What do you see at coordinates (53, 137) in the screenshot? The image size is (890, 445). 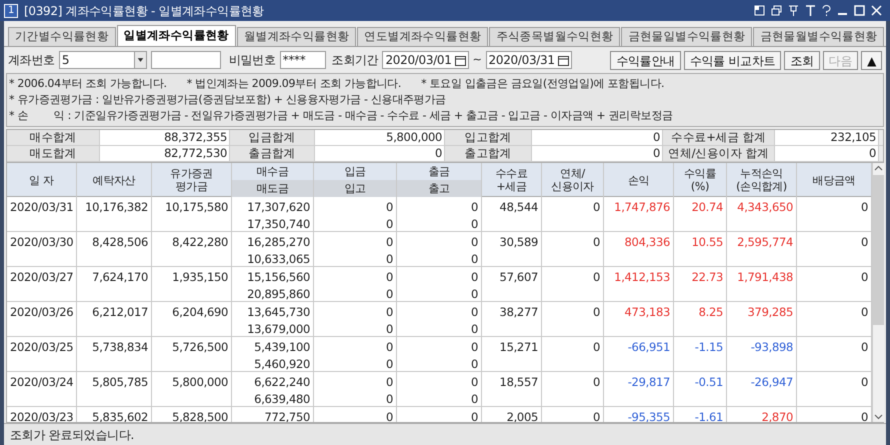 I see `summary-label: 매수합계` at bounding box center [53, 137].